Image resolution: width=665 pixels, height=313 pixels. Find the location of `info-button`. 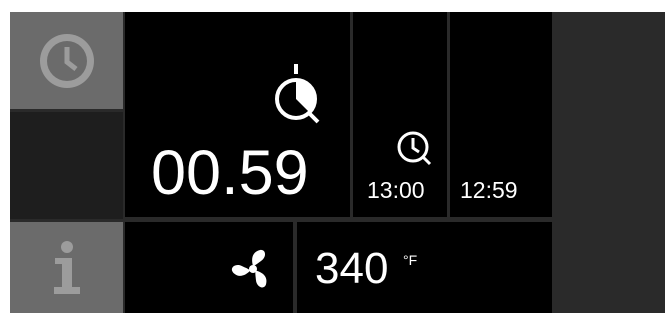

info-button is located at coordinates (66, 267).